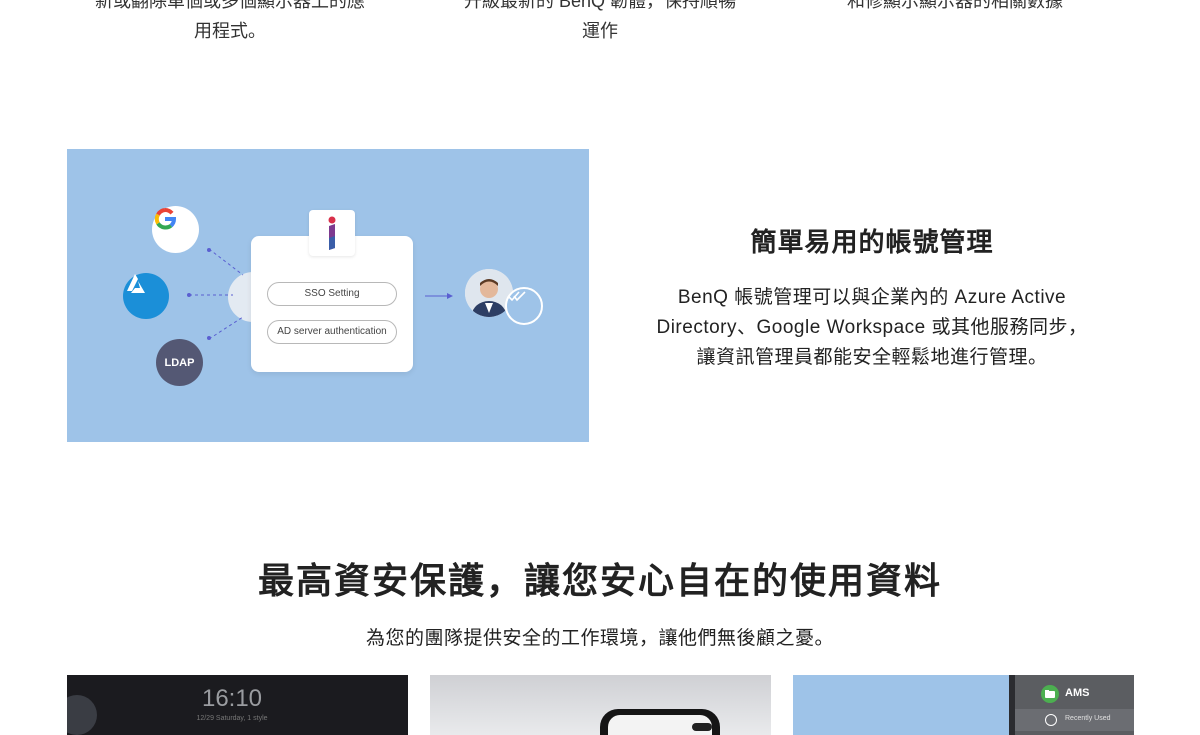  Describe the element at coordinates (1077, 693) in the screenshot. I see `ams-app-name: AMS` at that location.